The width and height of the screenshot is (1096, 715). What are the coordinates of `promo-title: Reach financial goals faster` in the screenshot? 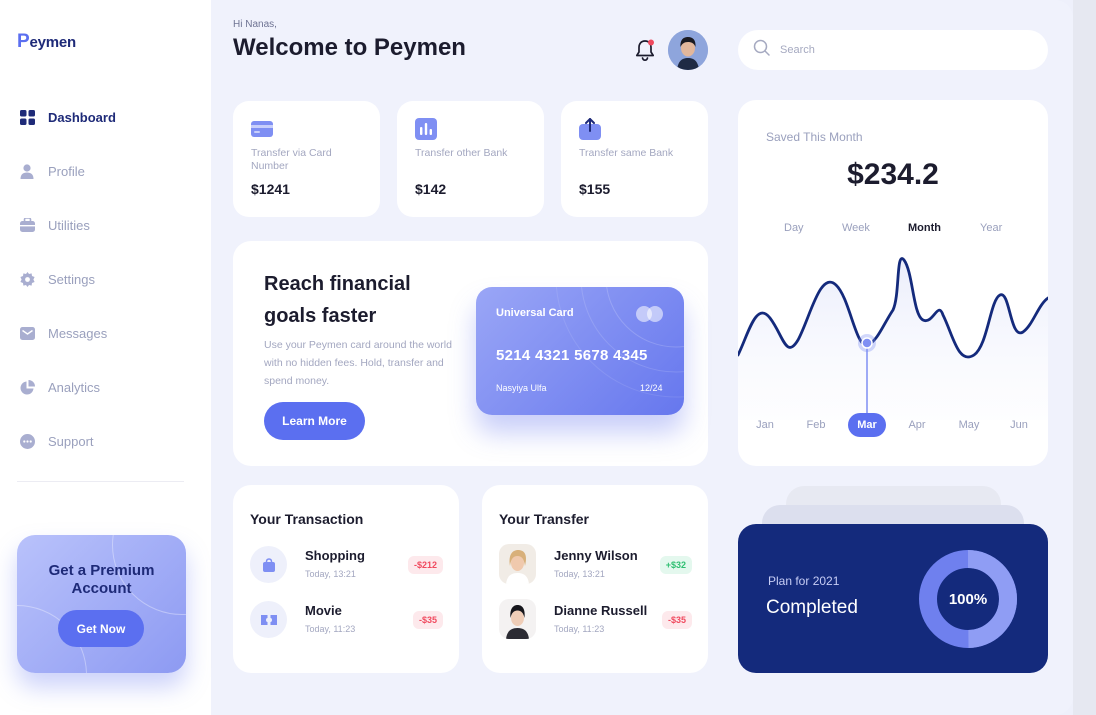 It's located at (337, 300).